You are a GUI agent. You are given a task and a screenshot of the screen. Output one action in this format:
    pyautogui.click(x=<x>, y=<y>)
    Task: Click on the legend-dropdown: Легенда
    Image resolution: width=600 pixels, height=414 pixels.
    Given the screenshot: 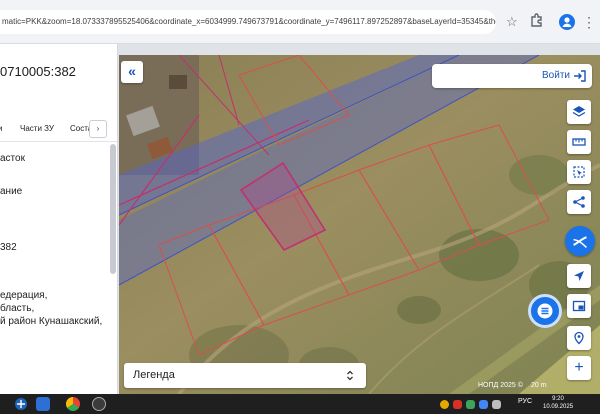 What is the action you would take?
    pyautogui.click(x=245, y=375)
    